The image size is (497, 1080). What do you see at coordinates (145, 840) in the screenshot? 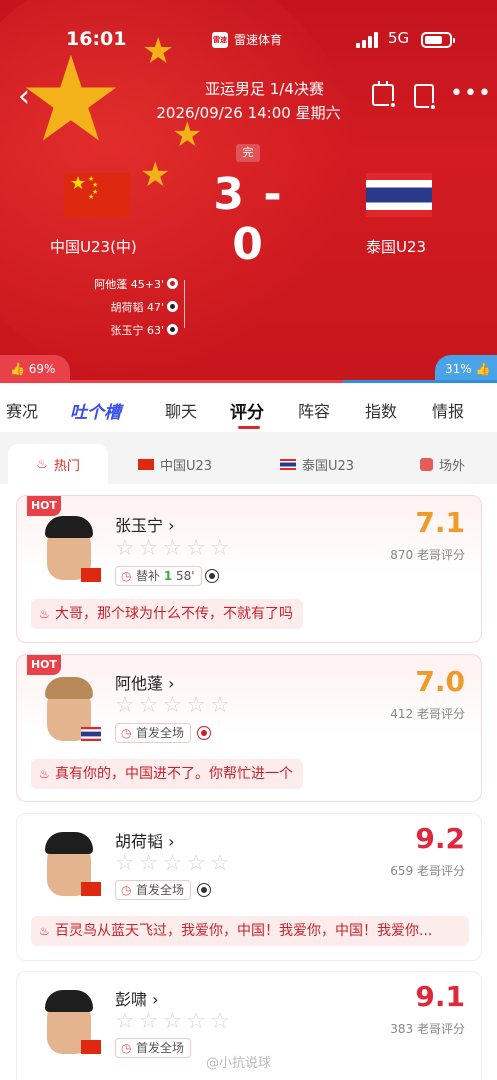
I see `player-name: 胡荷韬 ›` at bounding box center [145, 840].